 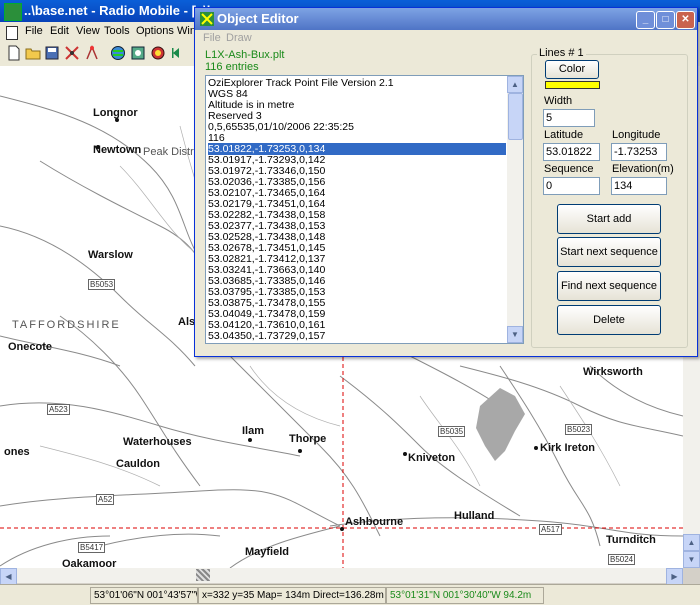 What do you see at coordinates (253, 431) in the screenshot?
I see `town-label: Ilam` at bounding box center [253, 431].